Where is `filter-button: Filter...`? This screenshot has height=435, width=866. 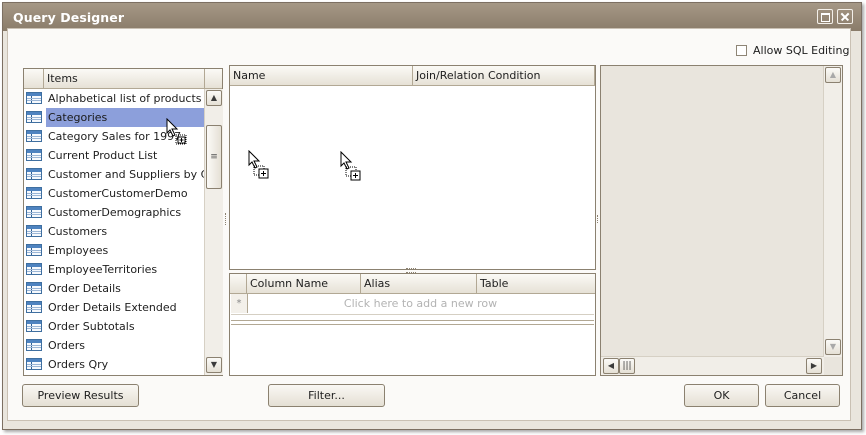
filter-button: Filter... is located at coordinates (326, 395).